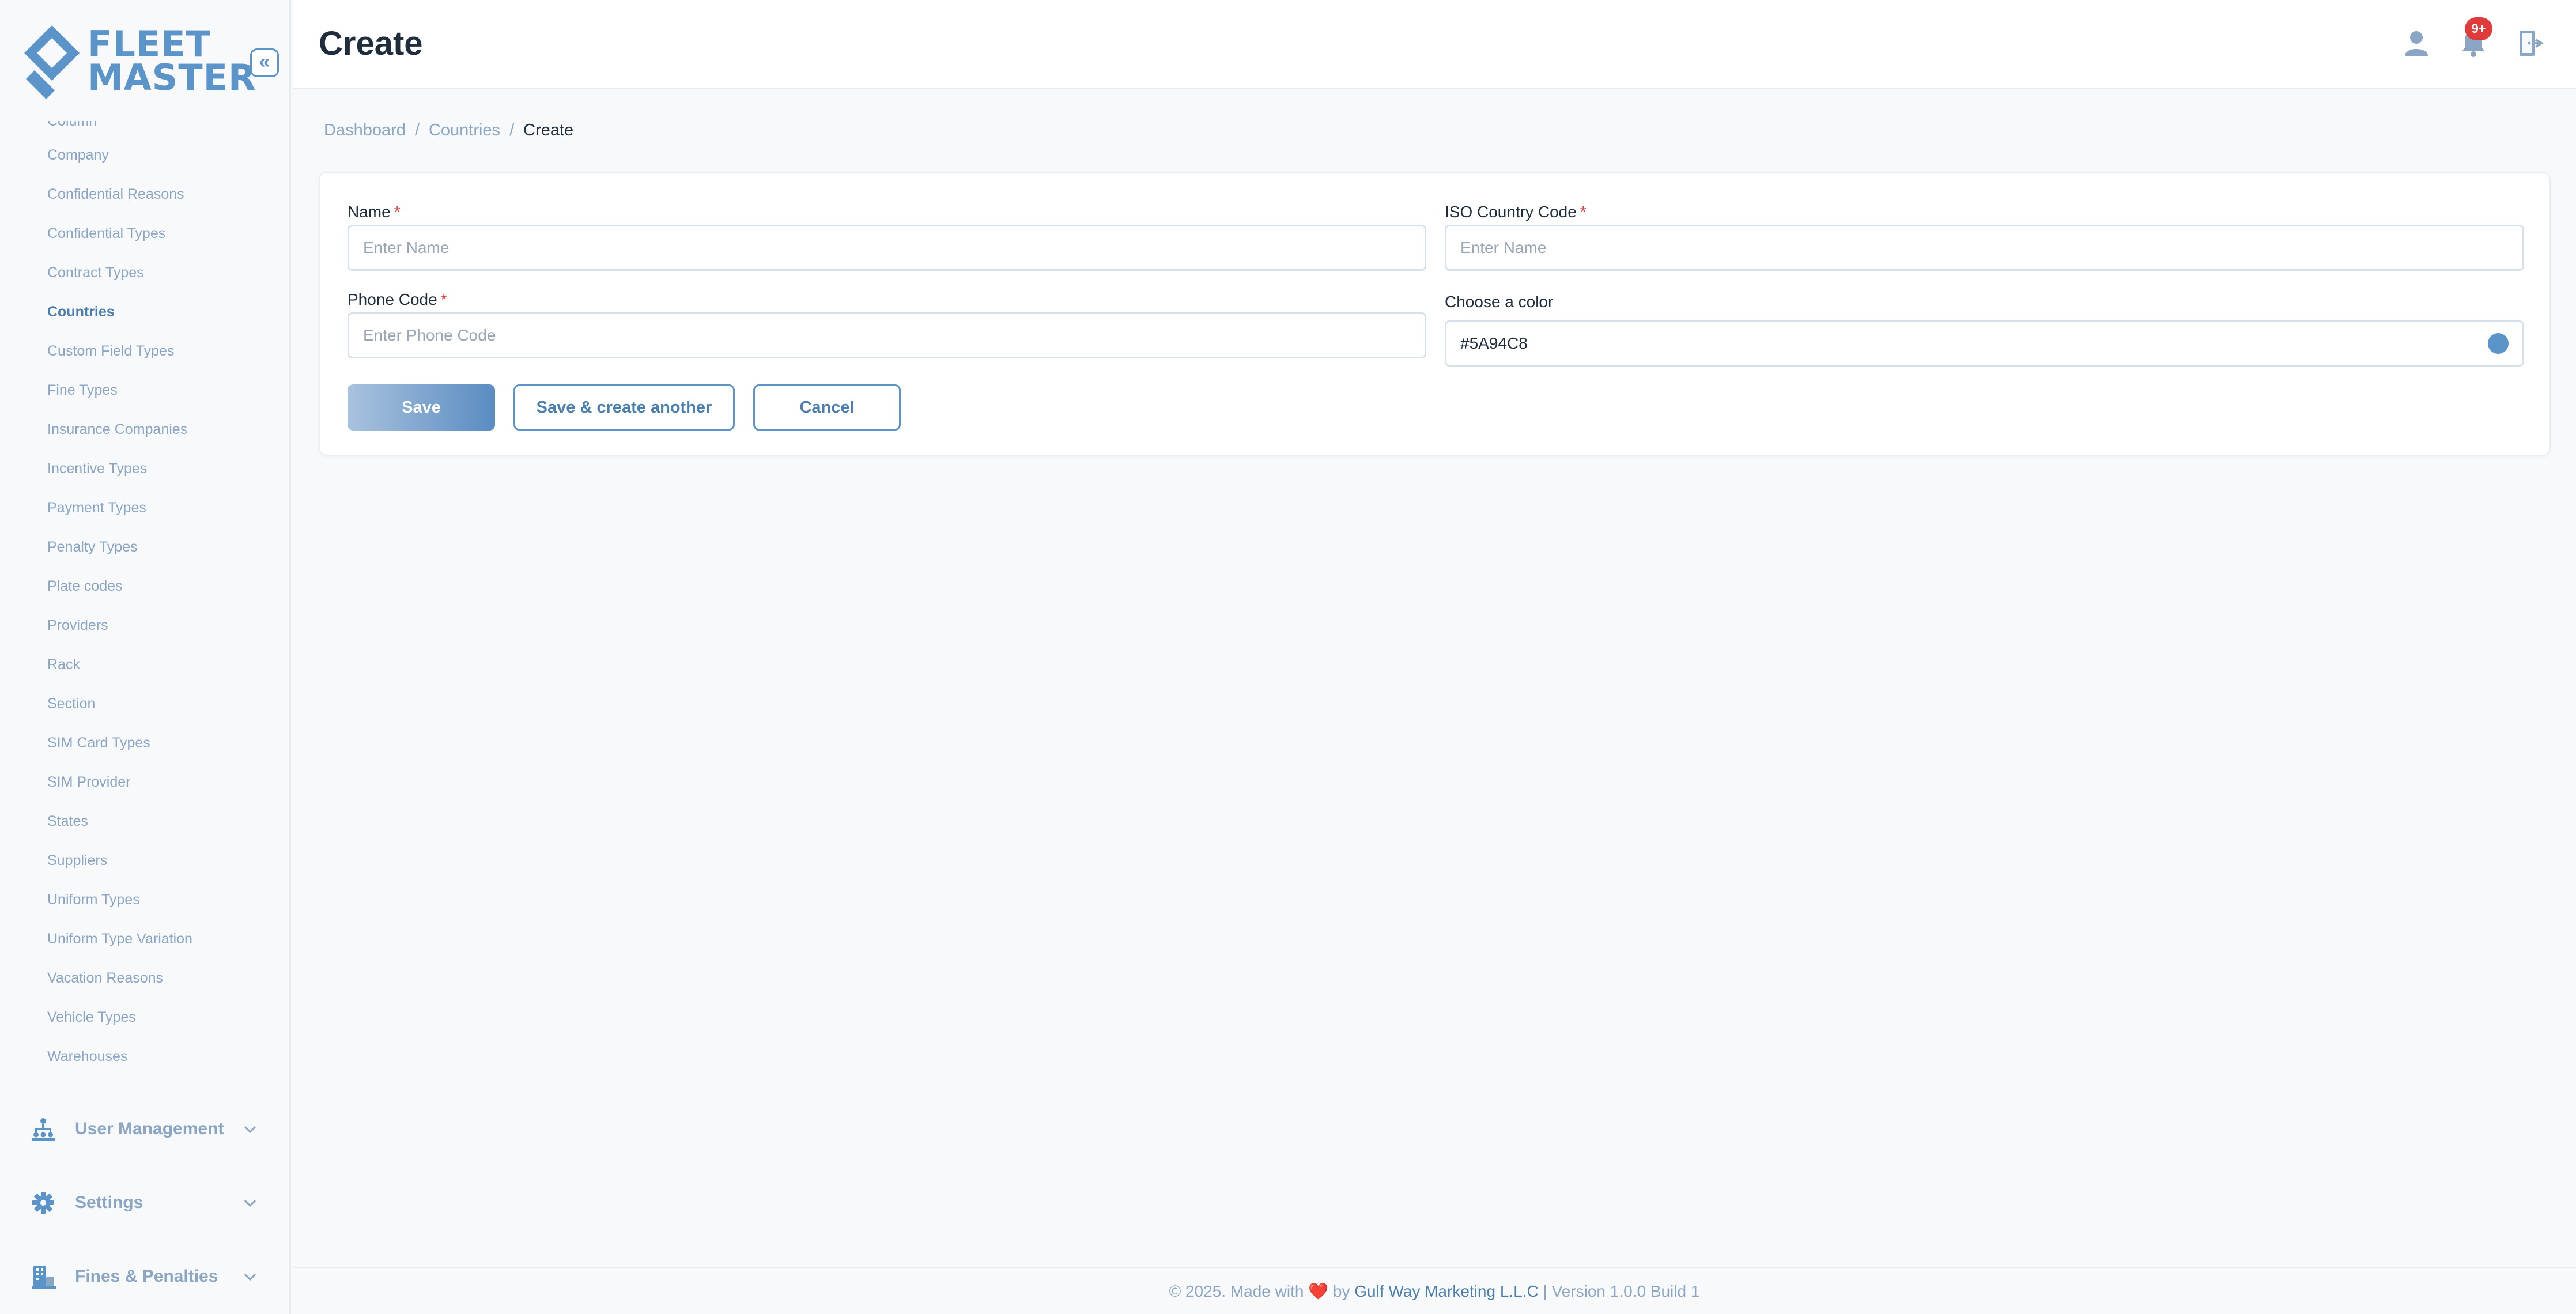  I want to click on sidebar-item-fine-types: Fine Types, so click(144, 390).